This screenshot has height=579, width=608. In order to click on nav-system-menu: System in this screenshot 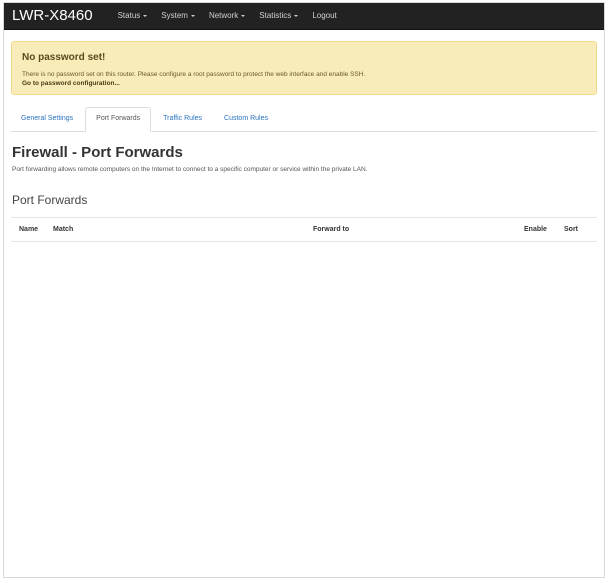, I will do `click(178, 16)`.